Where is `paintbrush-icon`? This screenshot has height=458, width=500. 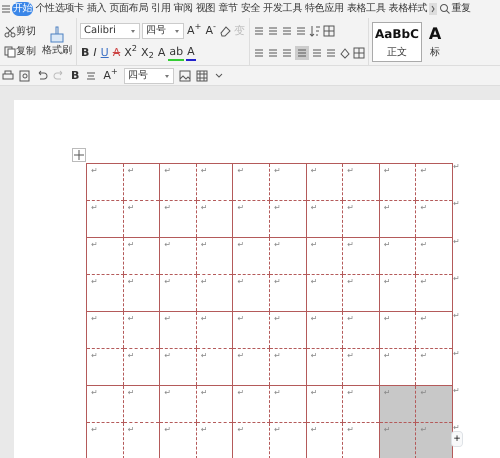 paintbrush-icon is located at coordinates (57, 35).